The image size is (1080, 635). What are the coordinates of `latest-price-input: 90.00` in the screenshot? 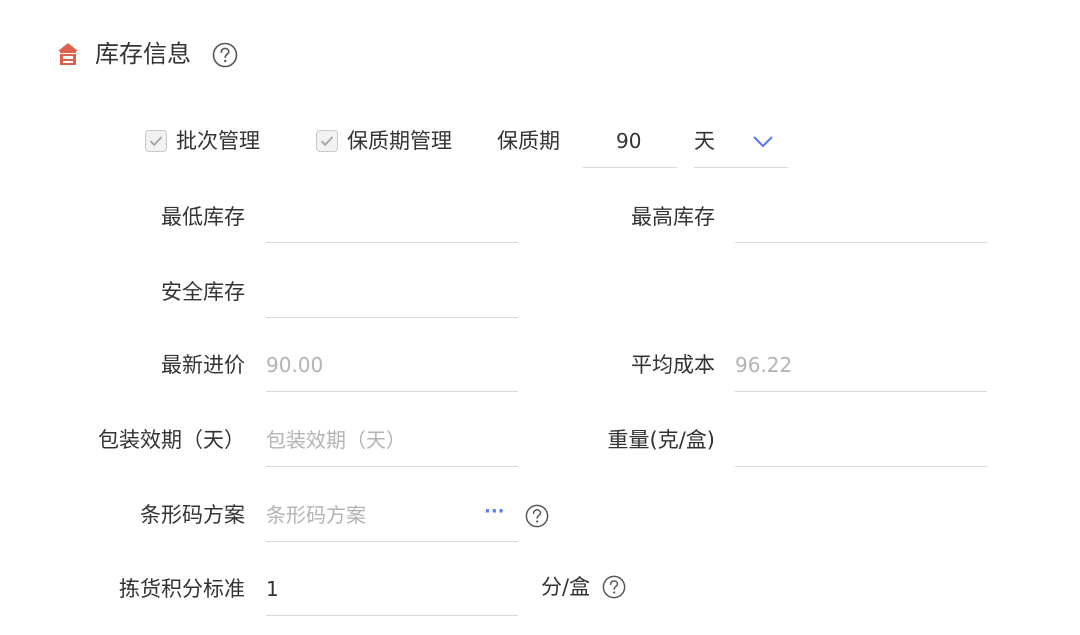 It's located at (392, 369).